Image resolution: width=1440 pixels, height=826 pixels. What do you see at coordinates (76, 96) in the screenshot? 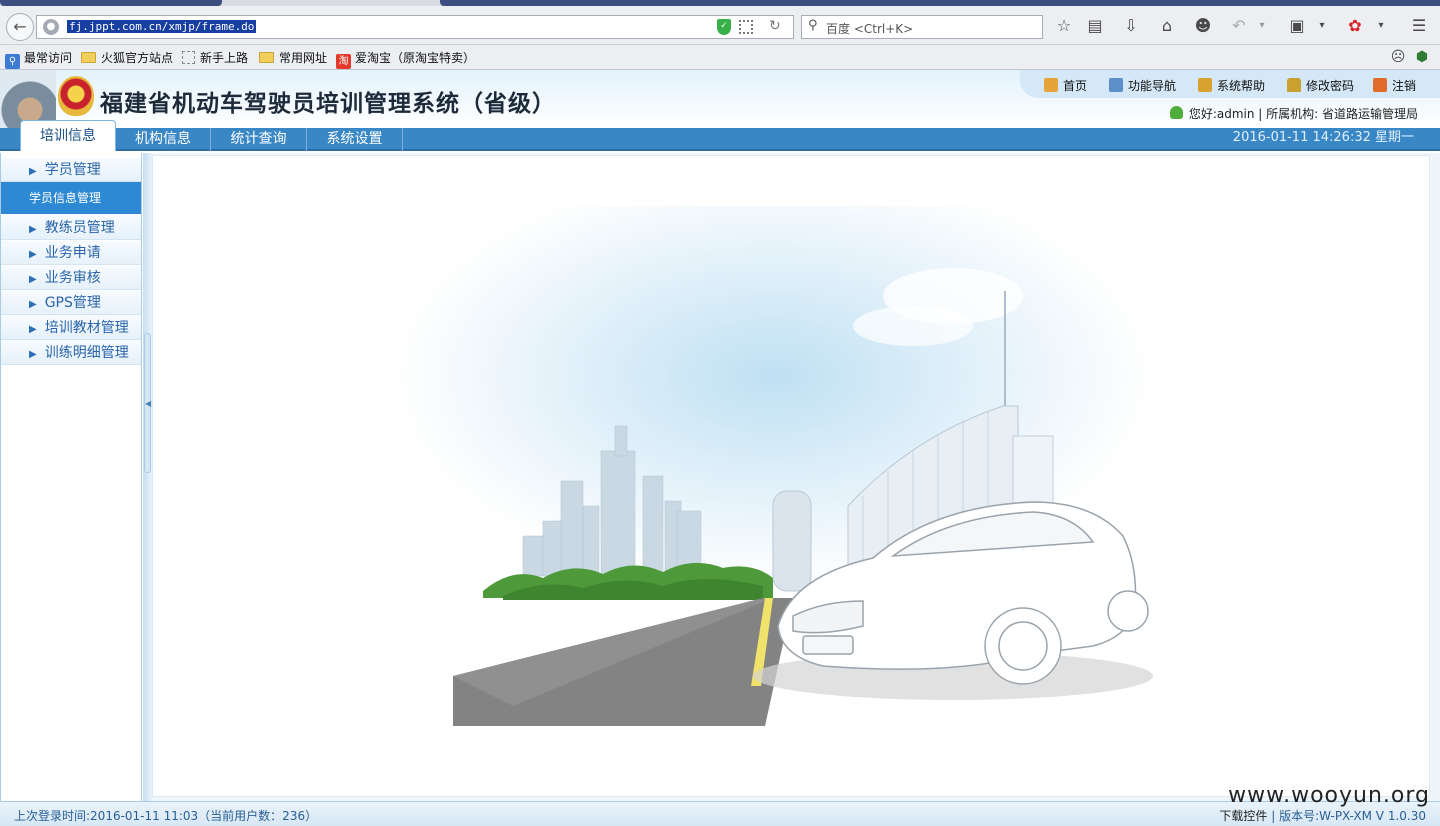
I see `police-emblem-icon` at bounding box center [76, 96].